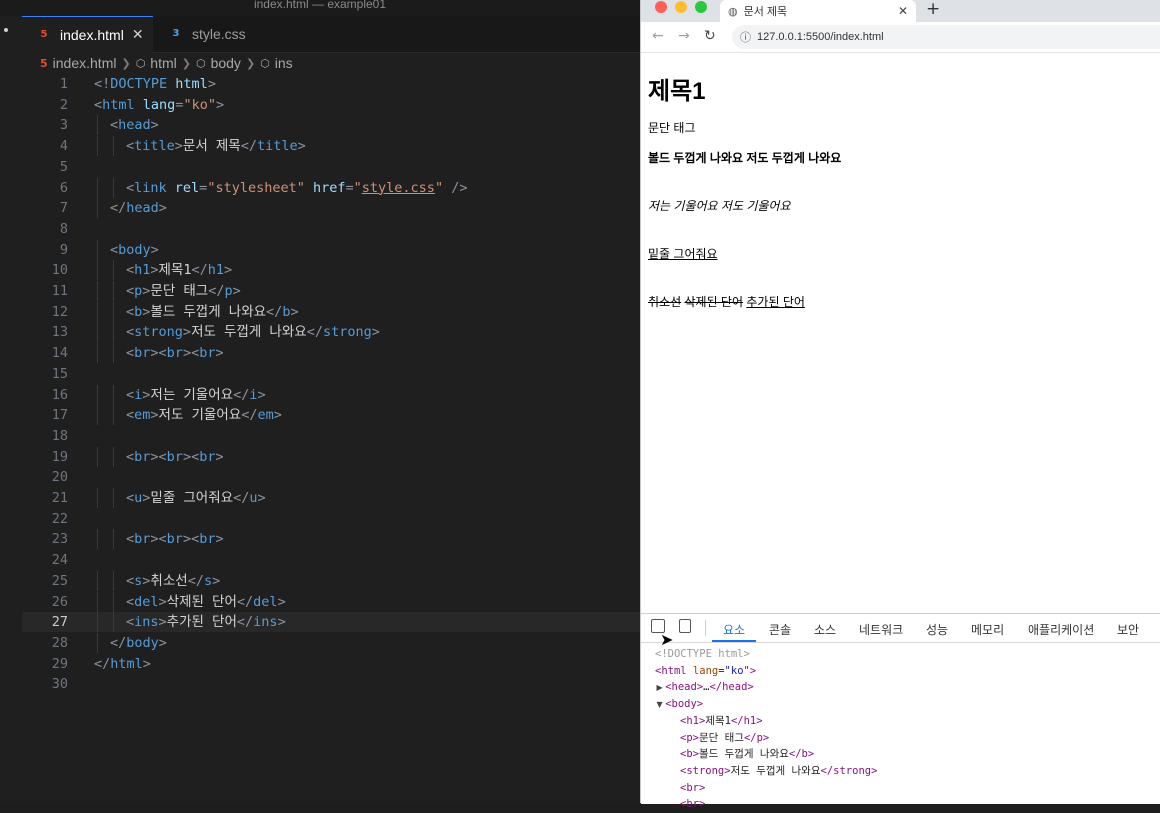 The image size is (1160, 813). What do you see at coordinates (661, 704) in the screenshot?
I see `collapse-triangle-icon: ▼` at bounding box center [661, 704].